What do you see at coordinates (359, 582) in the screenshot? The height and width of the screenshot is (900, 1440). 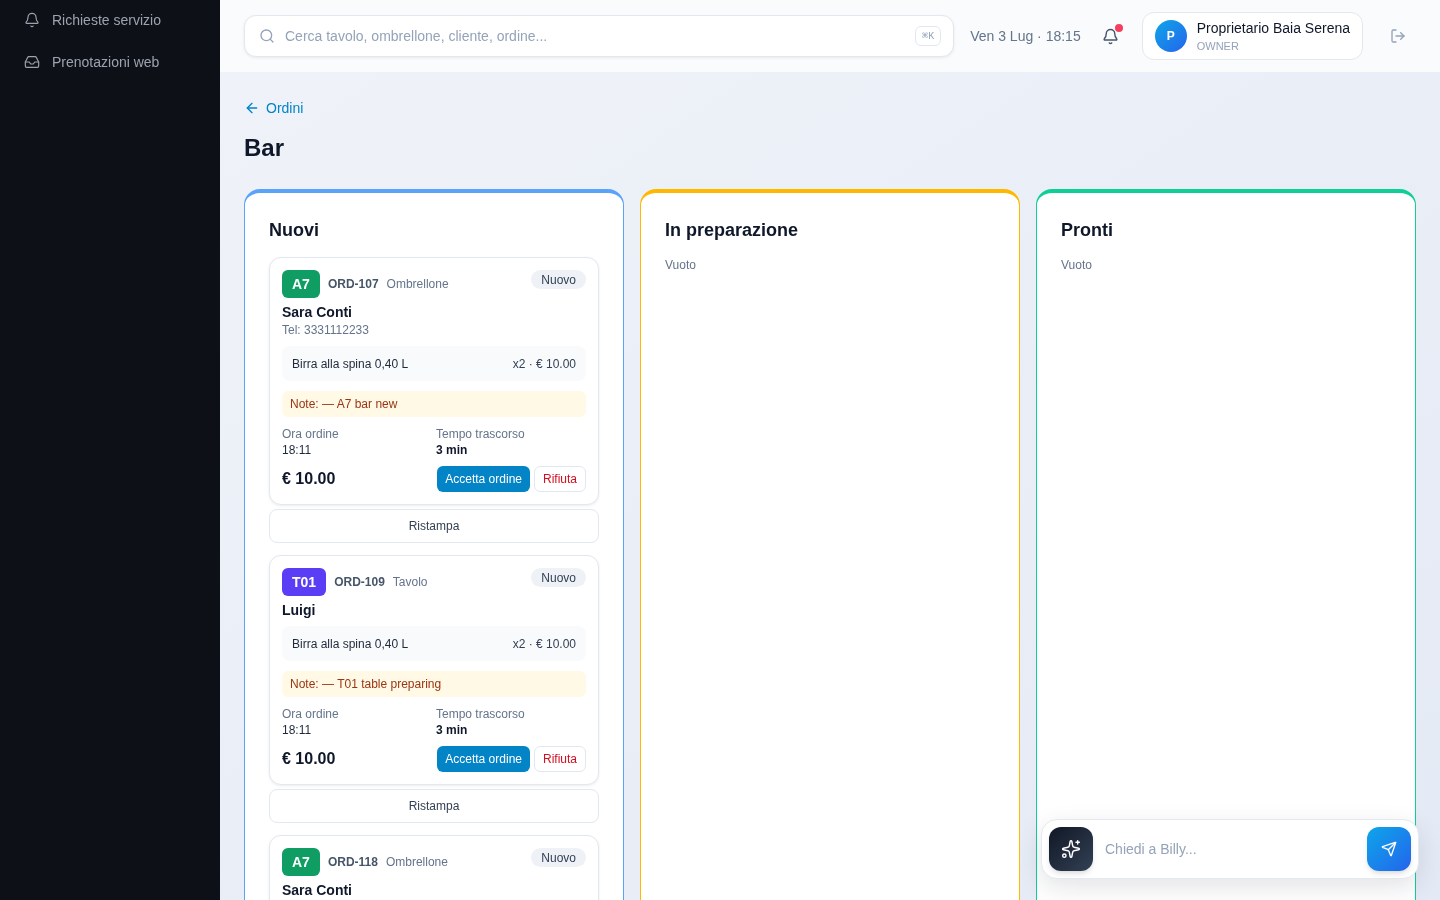 I see `order-number: ORD-109` at bounding box center [359, 582].